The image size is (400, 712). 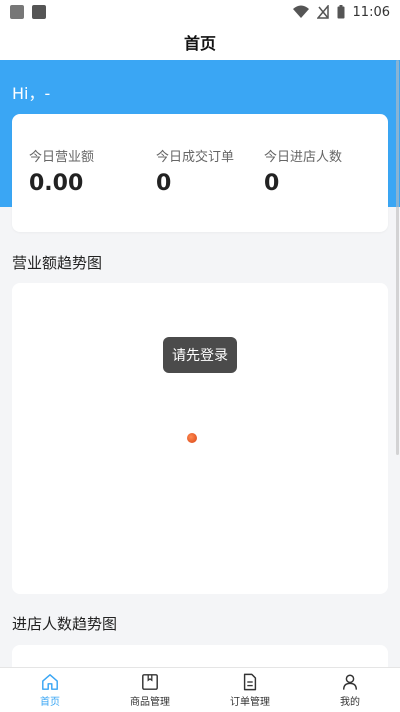 What do you see at coordinates (65, 624) in the screenshot?
I see `visitors-trend-title: 进店人数趋势图` at bounding box center [65, 624].